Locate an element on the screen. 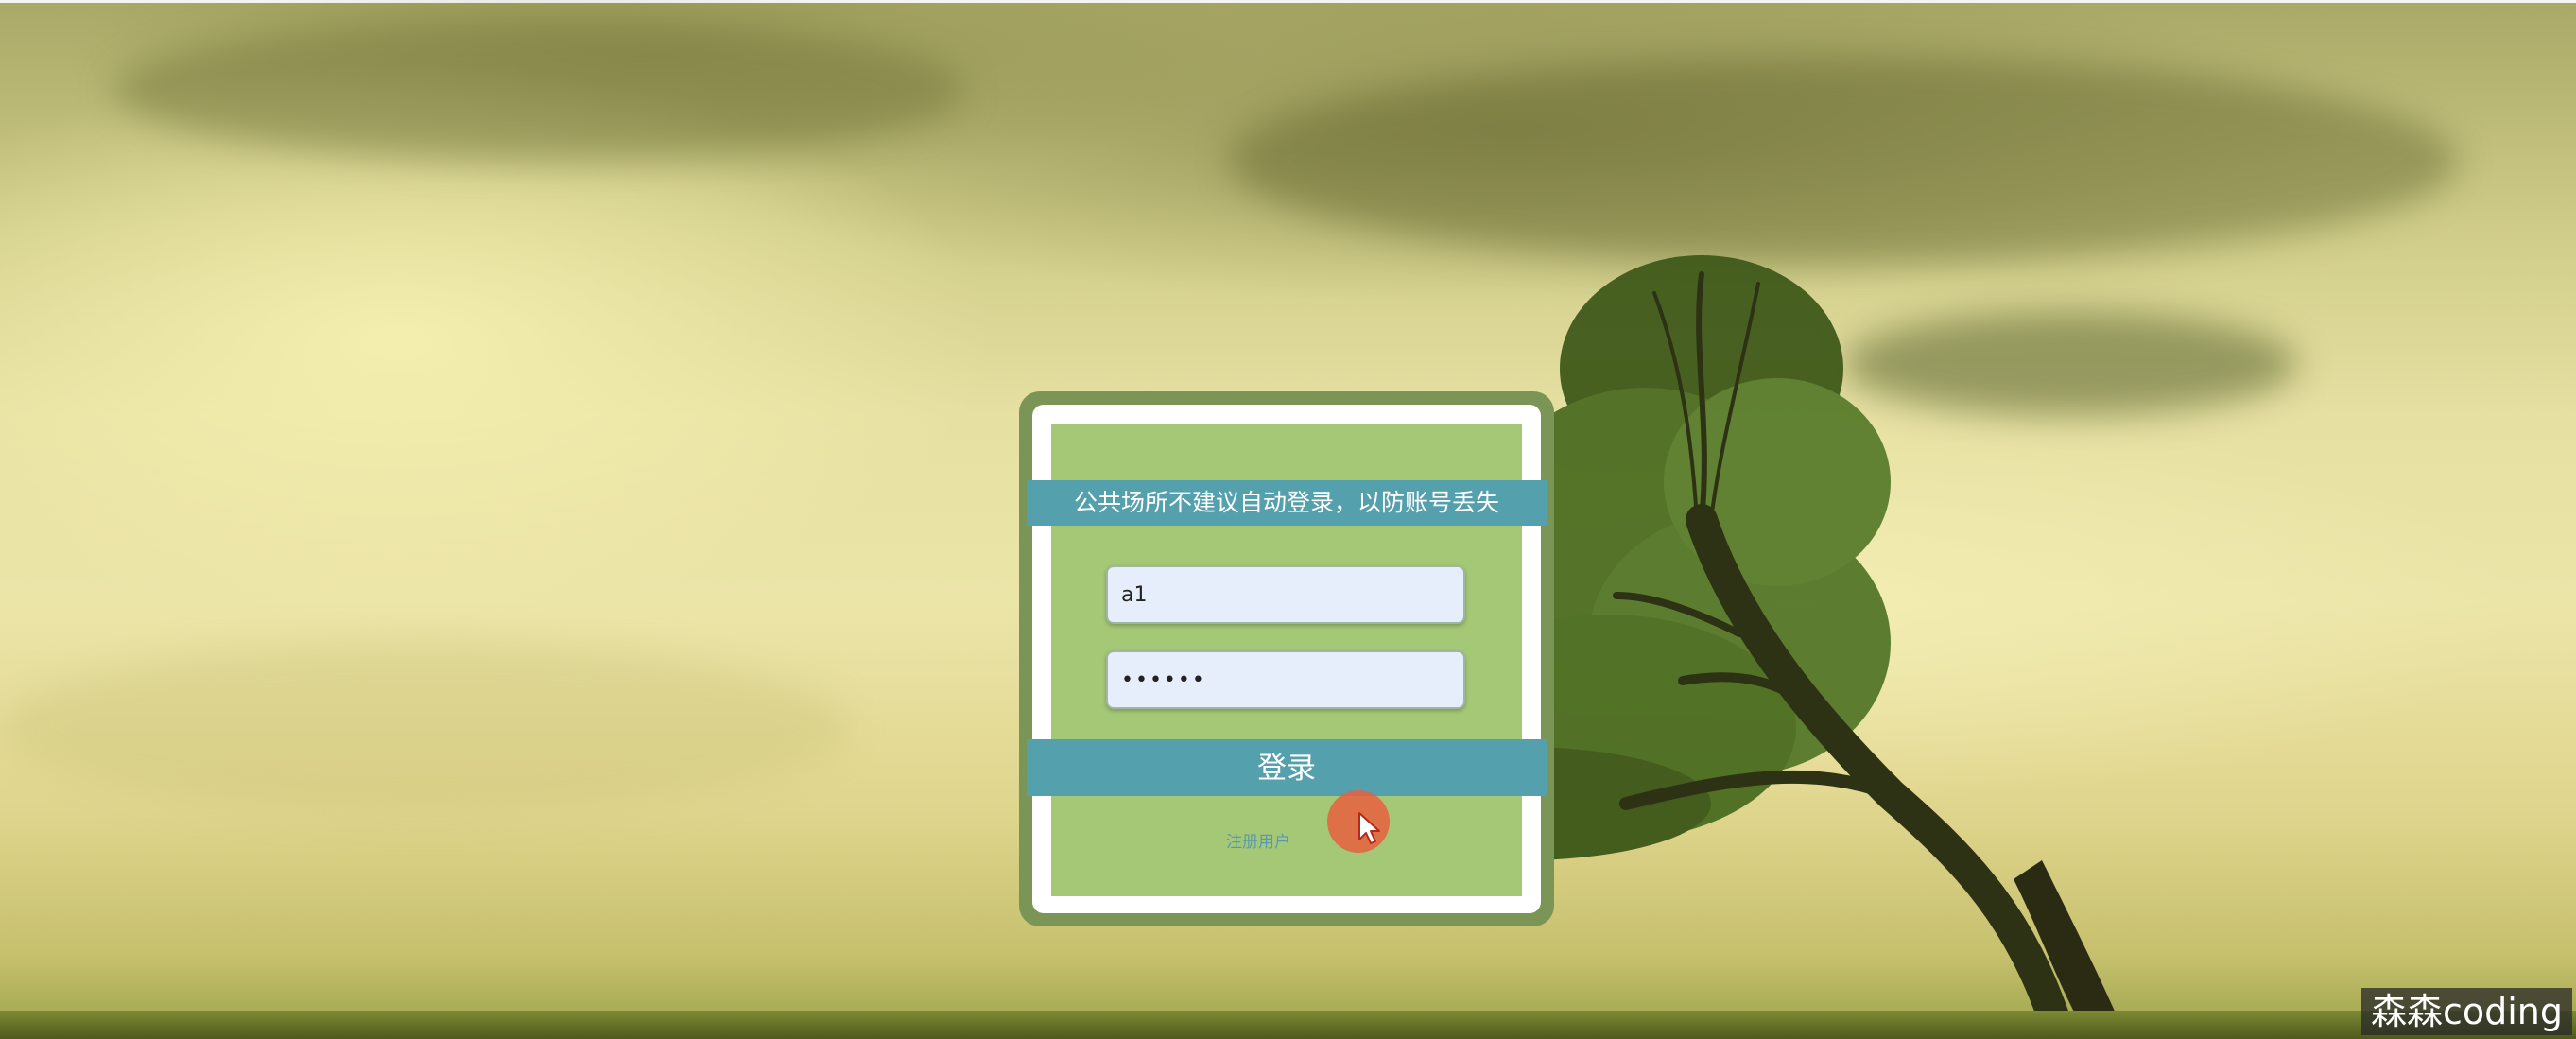 Image resolution: width=2576 pixels, height=1039 pixels. register-link: 注册用户 is located at coordinates (1286, 840).